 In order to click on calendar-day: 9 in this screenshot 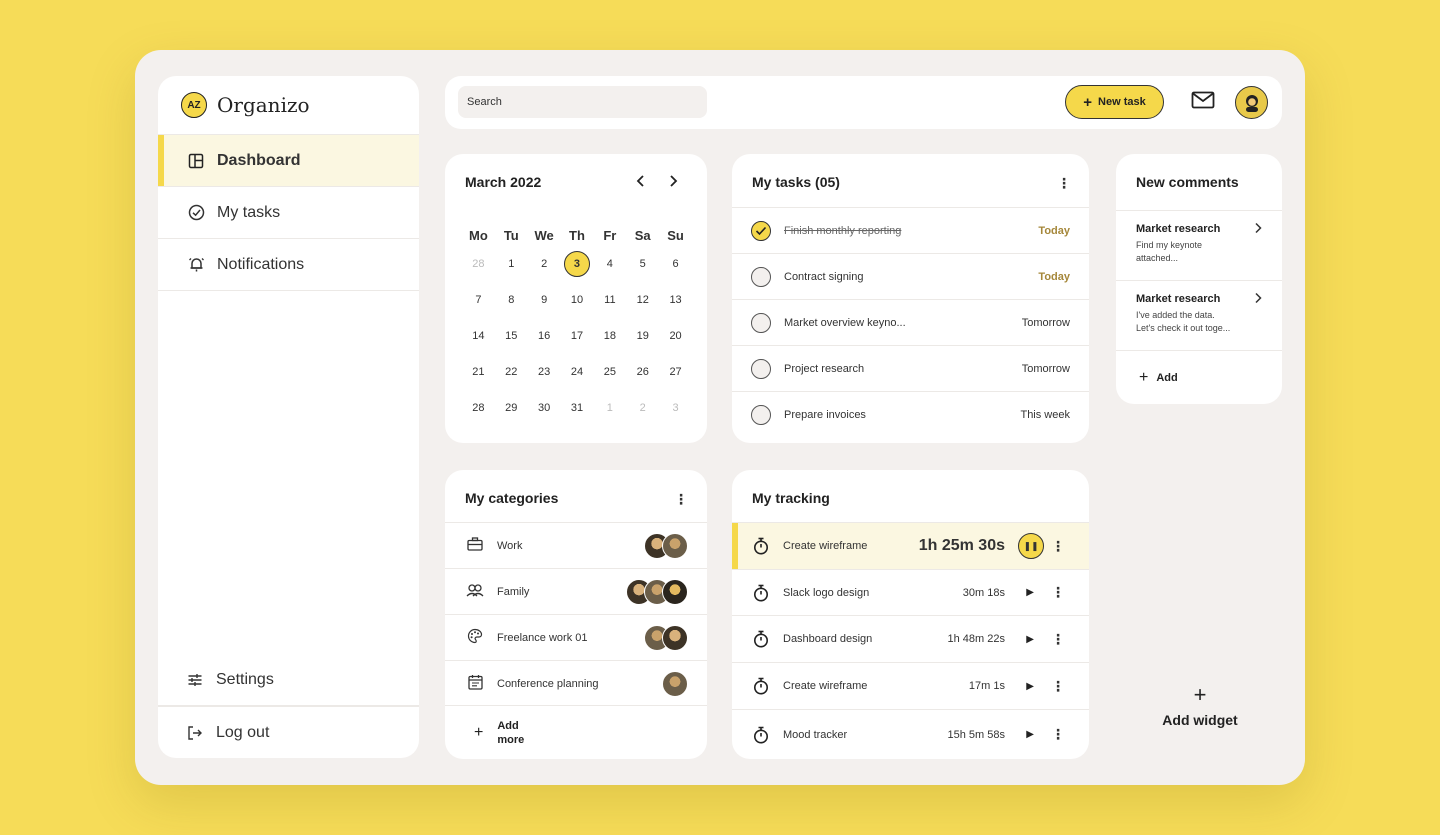, I will do `click(544, 300)`.